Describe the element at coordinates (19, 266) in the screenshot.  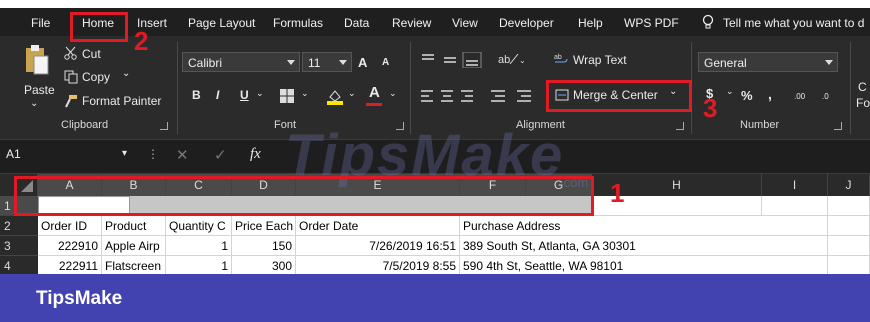
I see `row-header-4: 4` at that location.